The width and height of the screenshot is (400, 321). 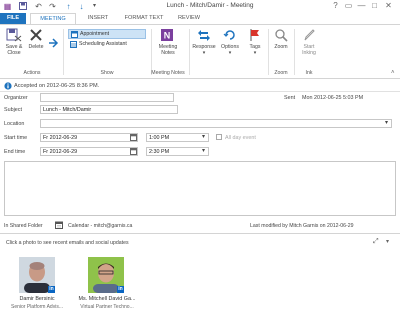 I want to click on qat-customize-icon: ▾, so click(x=94, y=6).